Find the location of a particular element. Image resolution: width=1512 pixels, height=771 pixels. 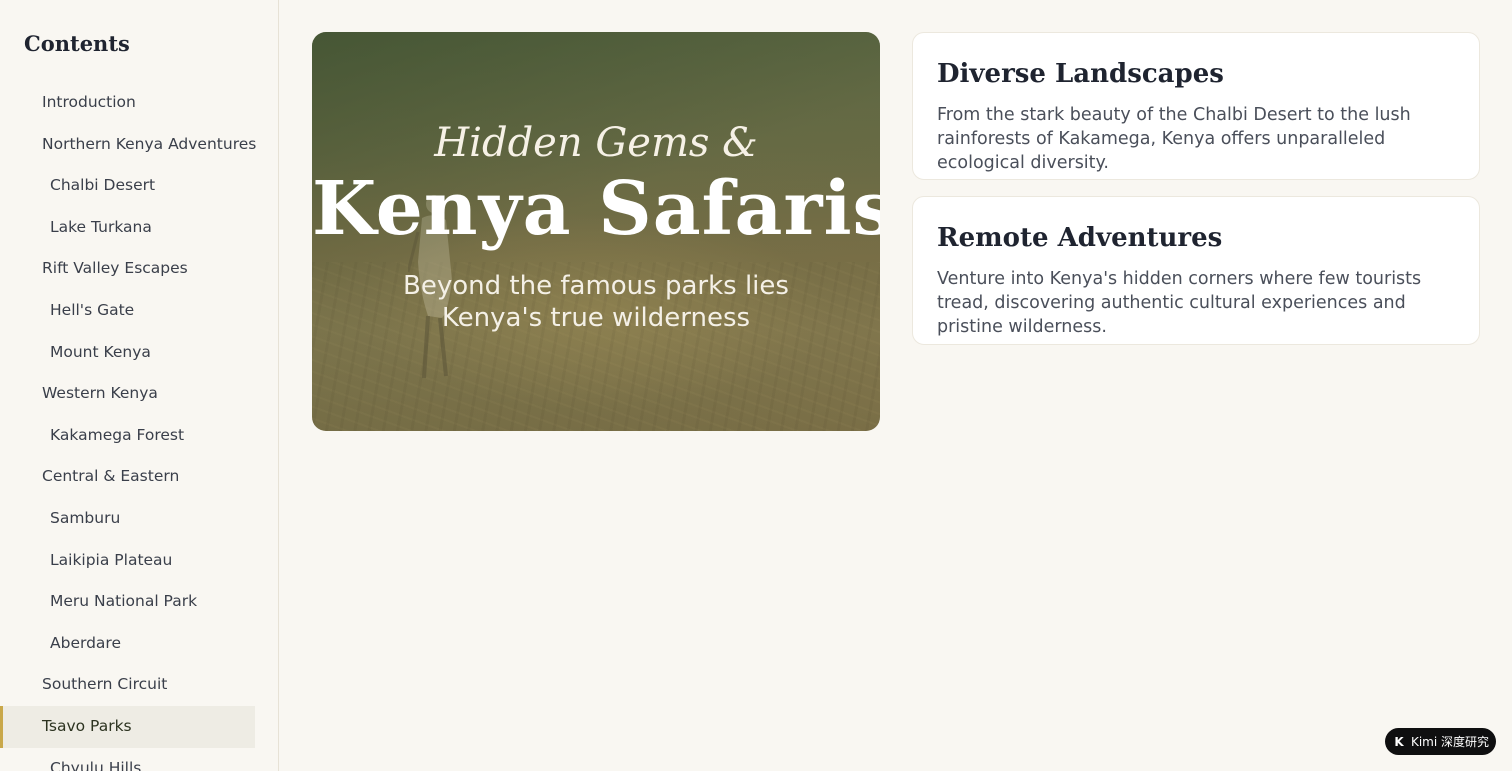

toc-item-rift-valley-escapes: Rift Valley Escapes is located at coordinates (127, 269).